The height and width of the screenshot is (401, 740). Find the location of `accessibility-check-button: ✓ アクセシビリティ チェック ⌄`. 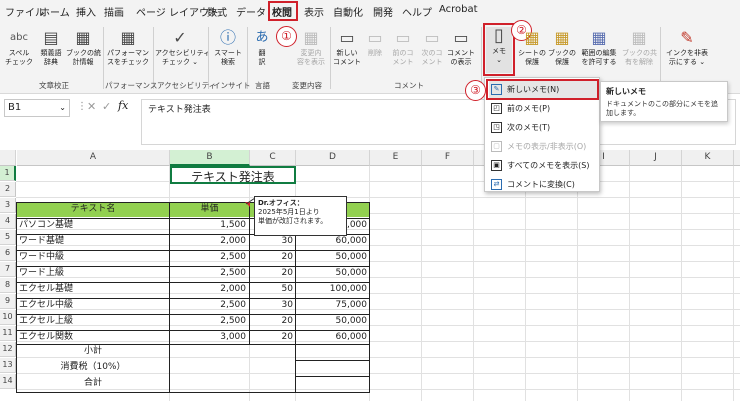

accessibility-check-button: ✓ アクセシビリティ チェック ⌄ is located at coordinates (182, 48).